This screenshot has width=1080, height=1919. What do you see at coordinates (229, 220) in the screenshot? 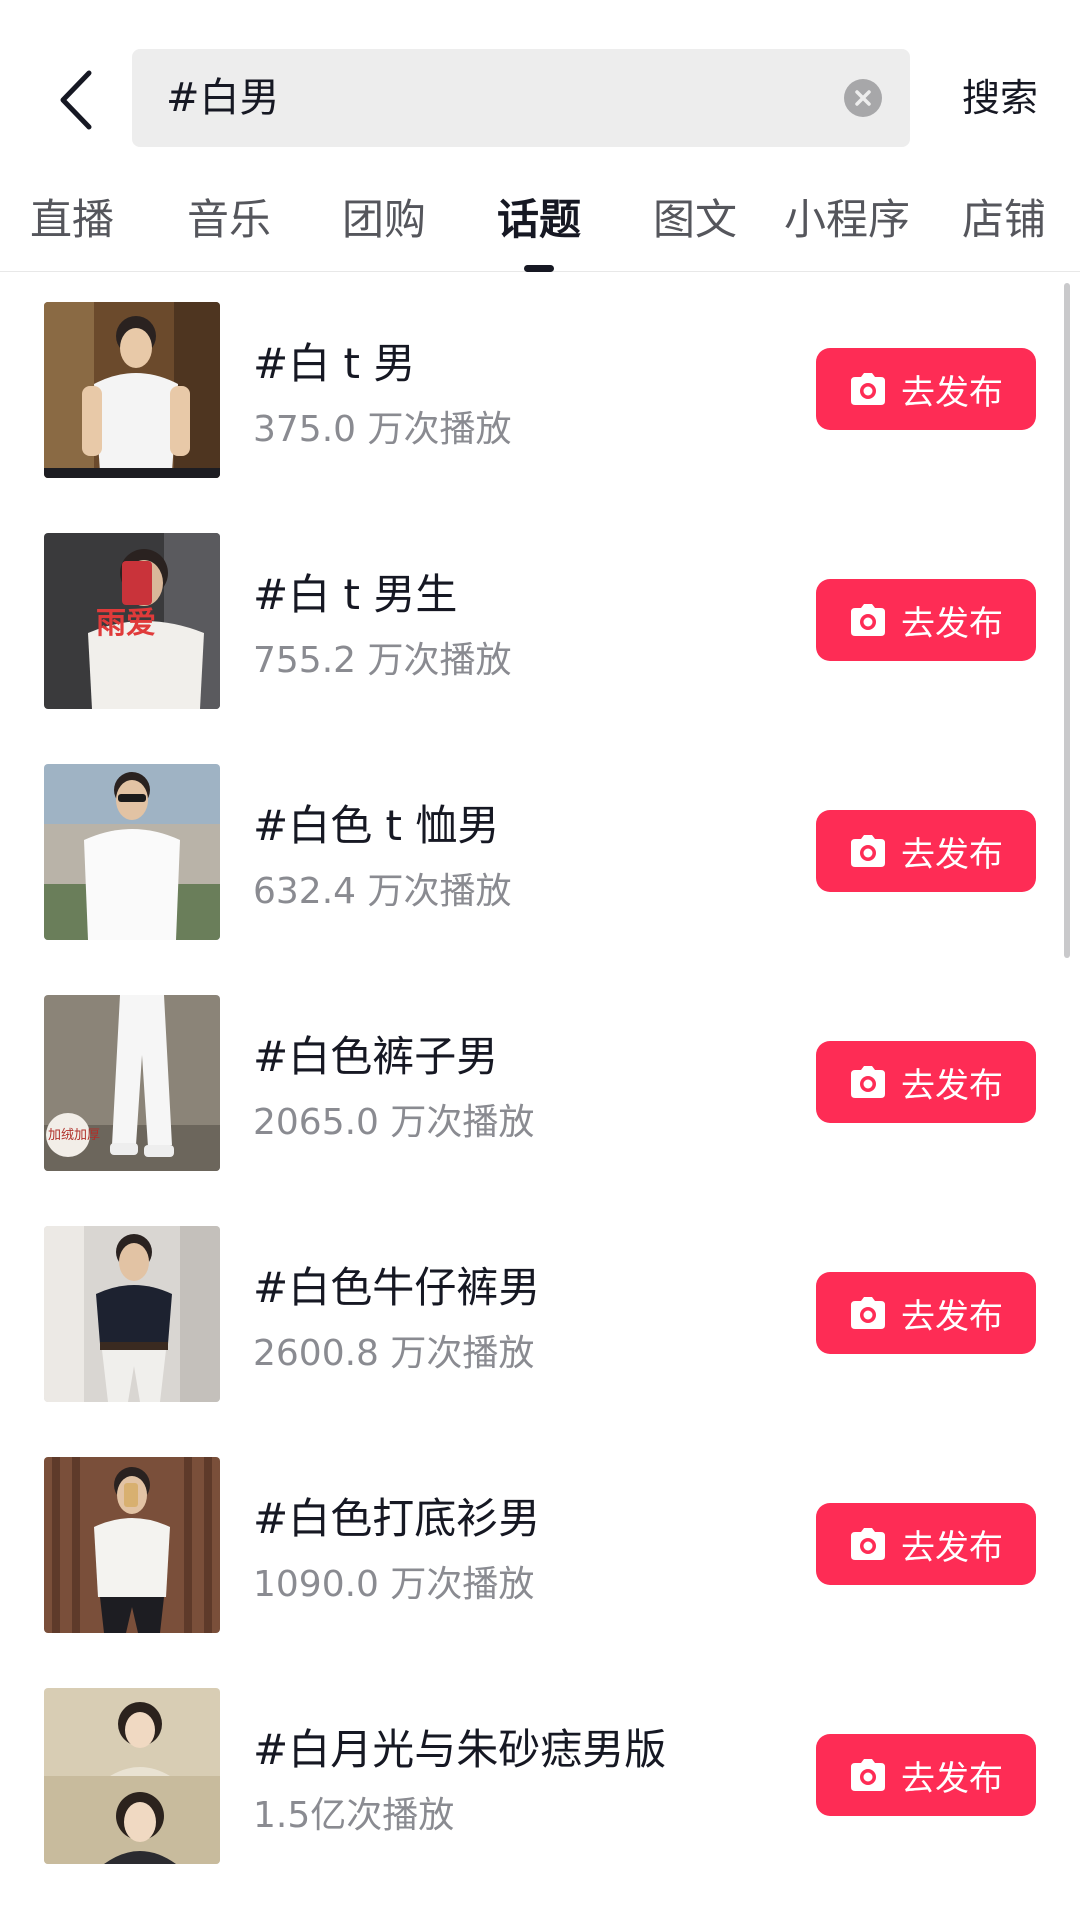
I see `tab-music: 音乐` at bounding box center [229, 220].